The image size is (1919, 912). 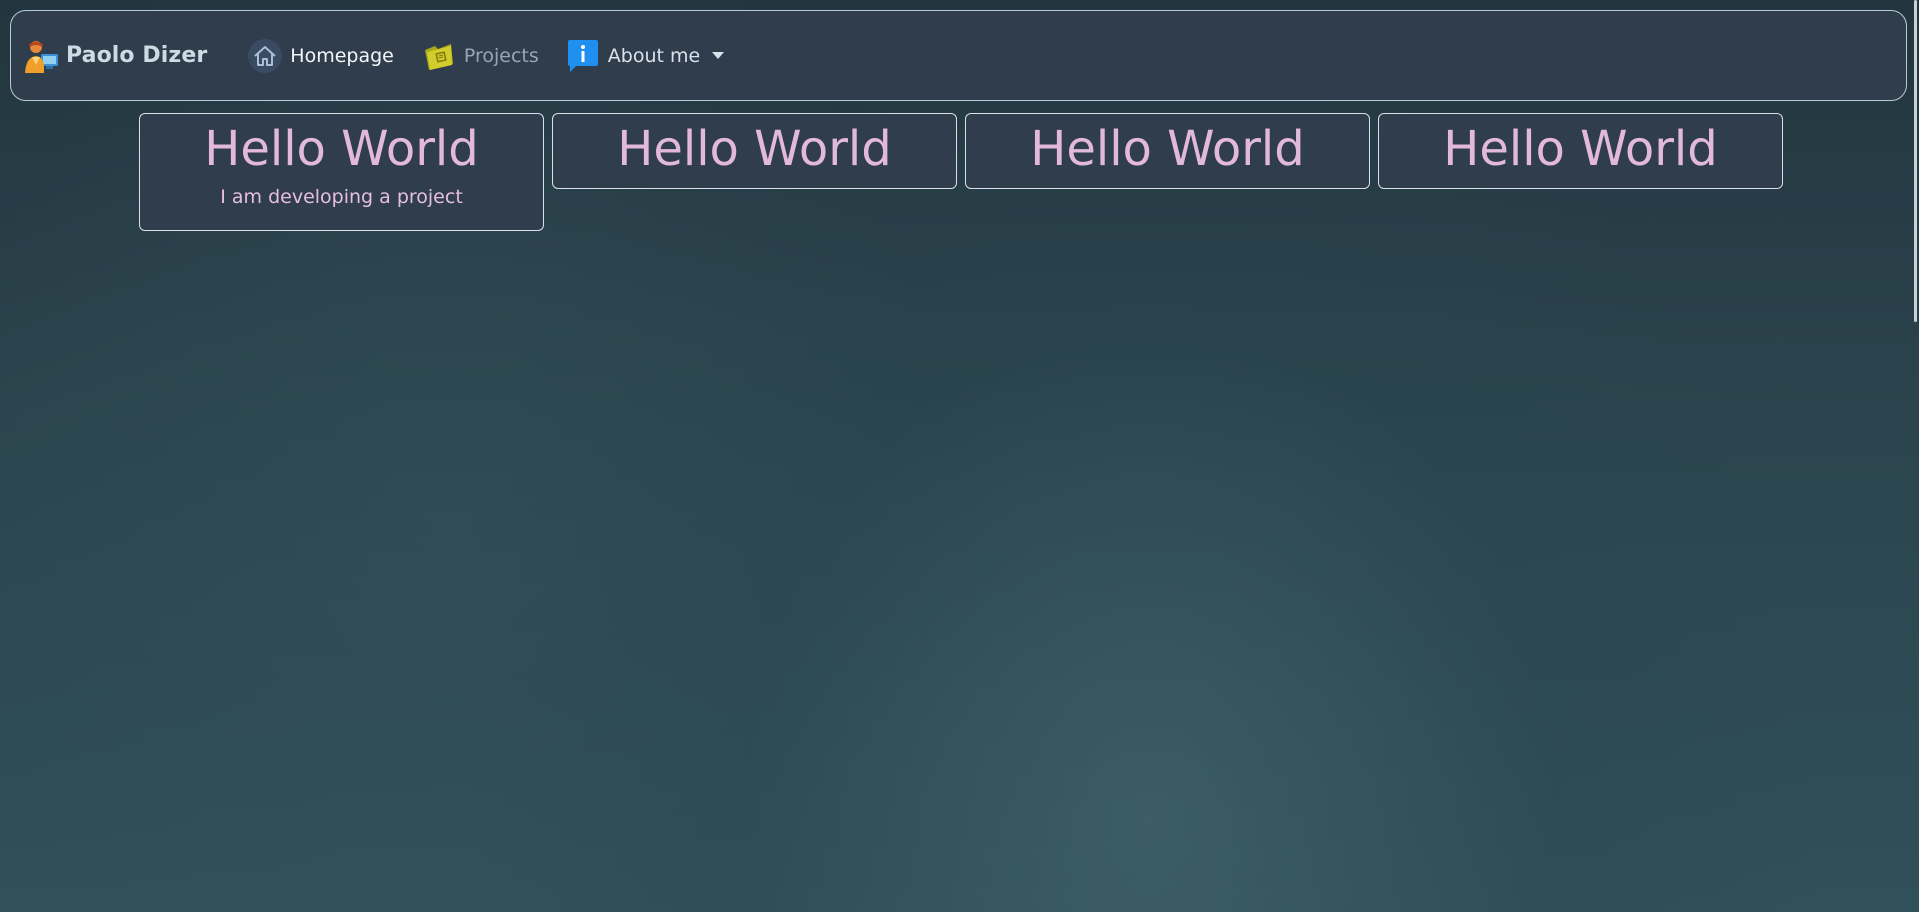 I want to click on nav-label-about-me: About me, so click(x=654, y=55).